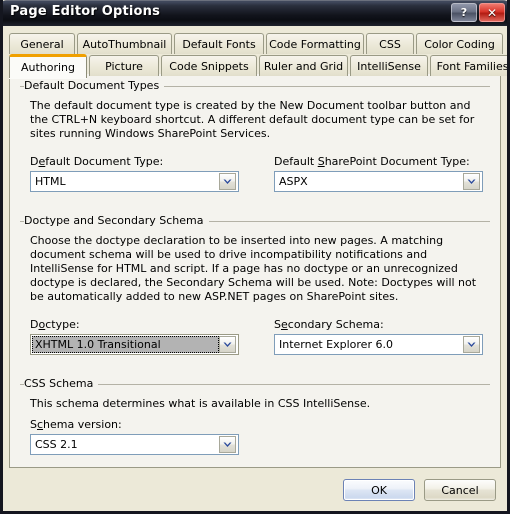 The image size is (510, 514). I want to click on label-schema-version: Schema version:, so click(76, 424).